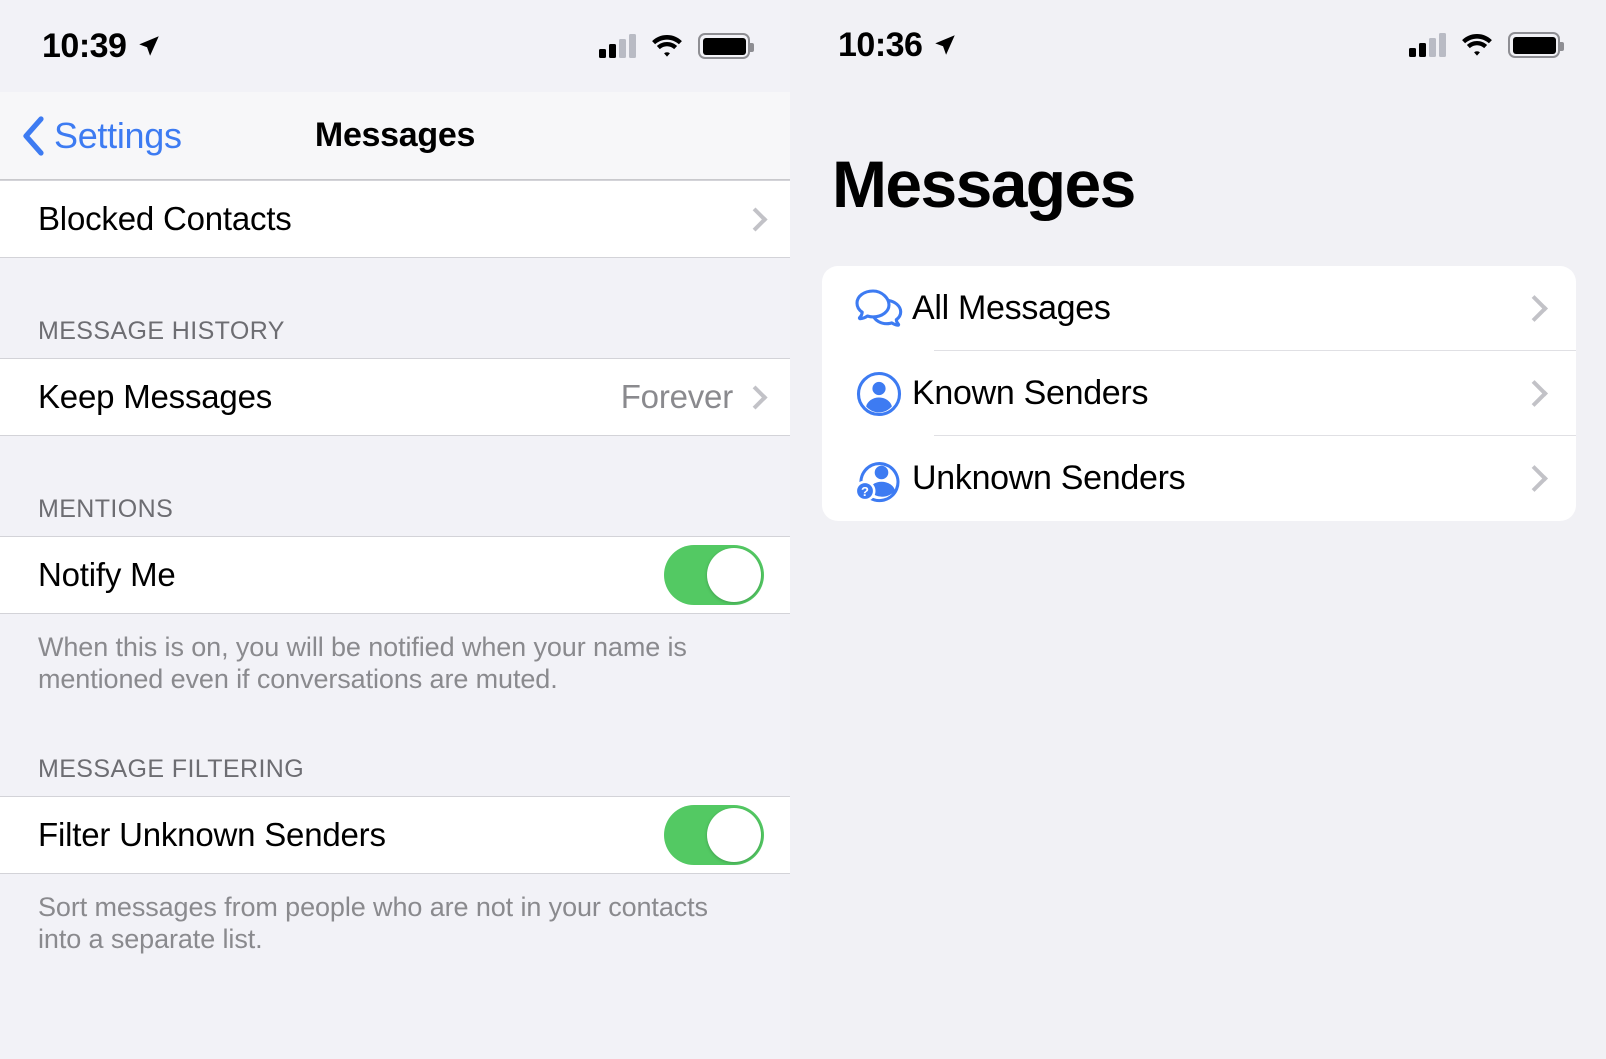 This screenshot has height=1059, width=1606. I want to click on list-item-known-senders: Known Senders, so click(1199, 393).